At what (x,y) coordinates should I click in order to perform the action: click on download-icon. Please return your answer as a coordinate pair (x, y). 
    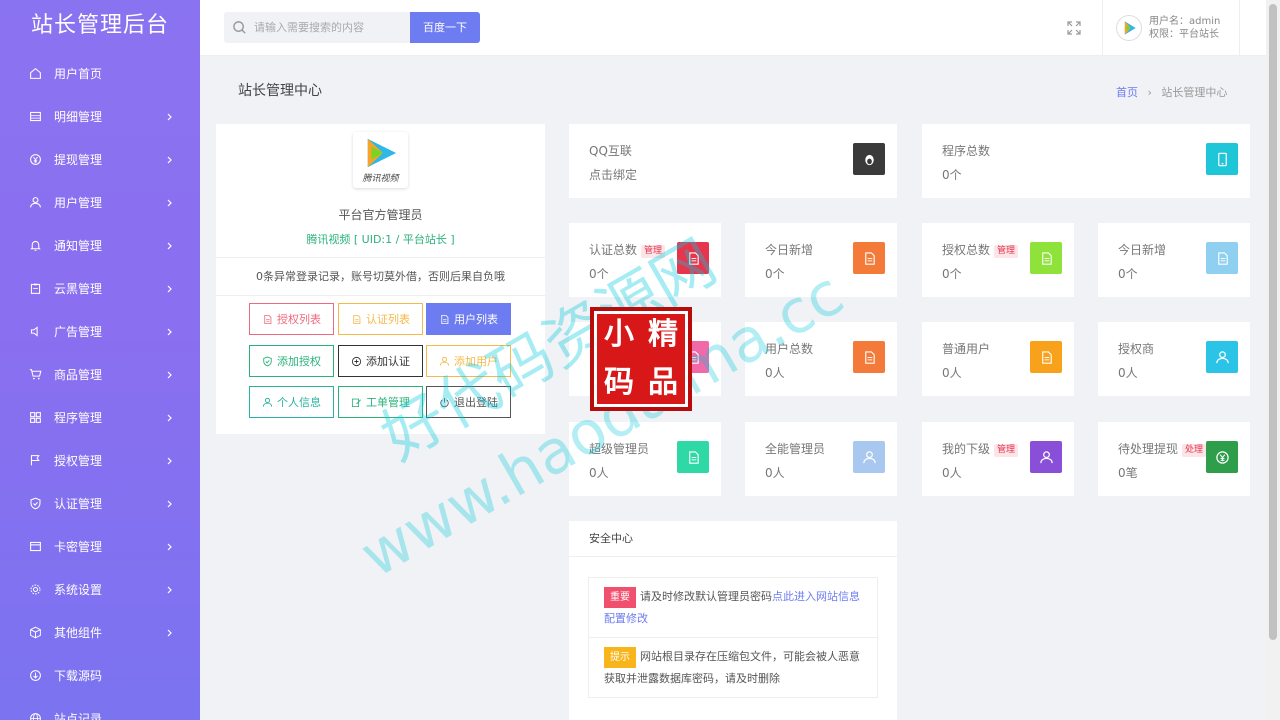
    Looking at the image, I should click on (35, 676).